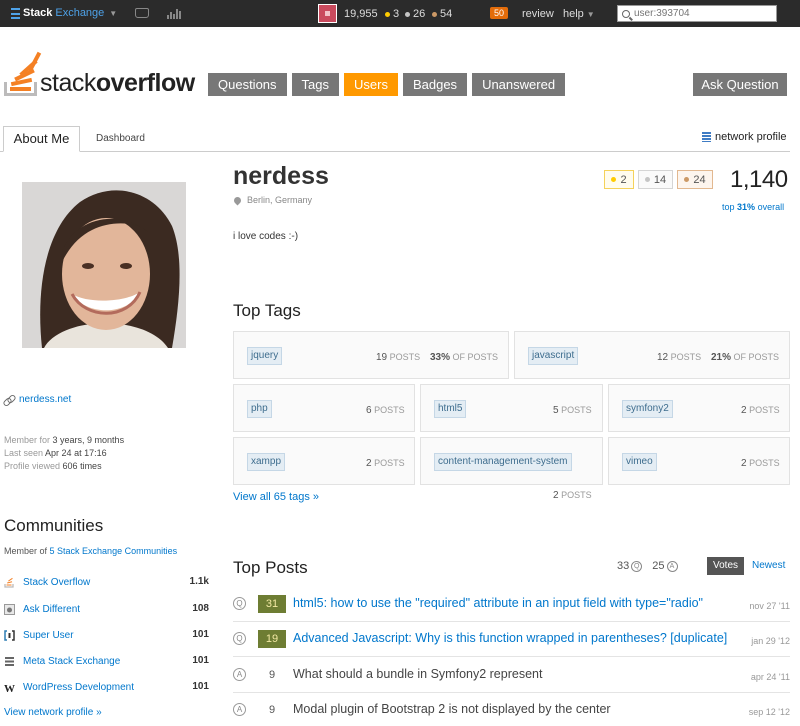 The width and height of the screenshot is (800, 726). Describe the element at coordinates (519, 84) in the screenshot. I see `nav-unanswered: Unanswered` at that location.